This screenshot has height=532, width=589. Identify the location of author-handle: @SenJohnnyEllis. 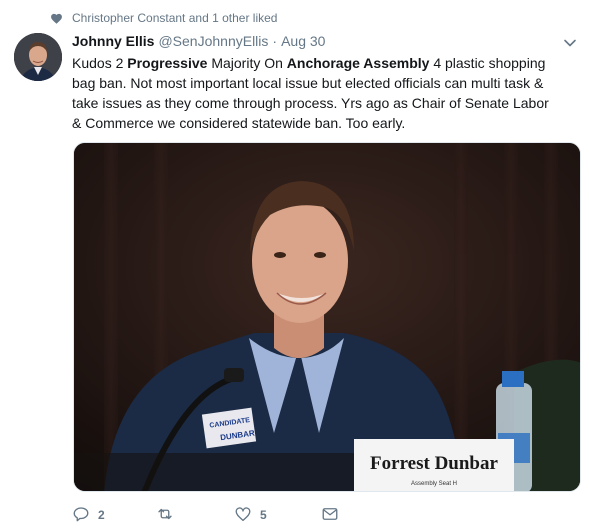
(213, 41).